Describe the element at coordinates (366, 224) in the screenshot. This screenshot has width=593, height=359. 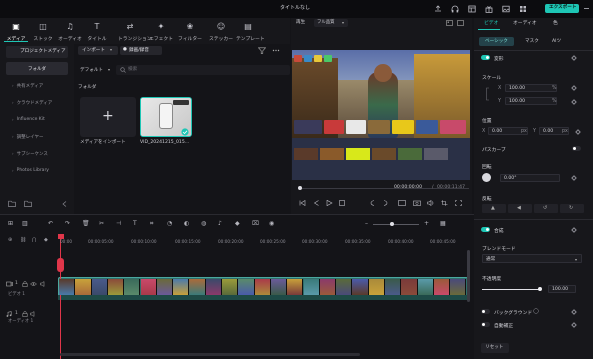
I see `zoom-out-icon: –` at that location.